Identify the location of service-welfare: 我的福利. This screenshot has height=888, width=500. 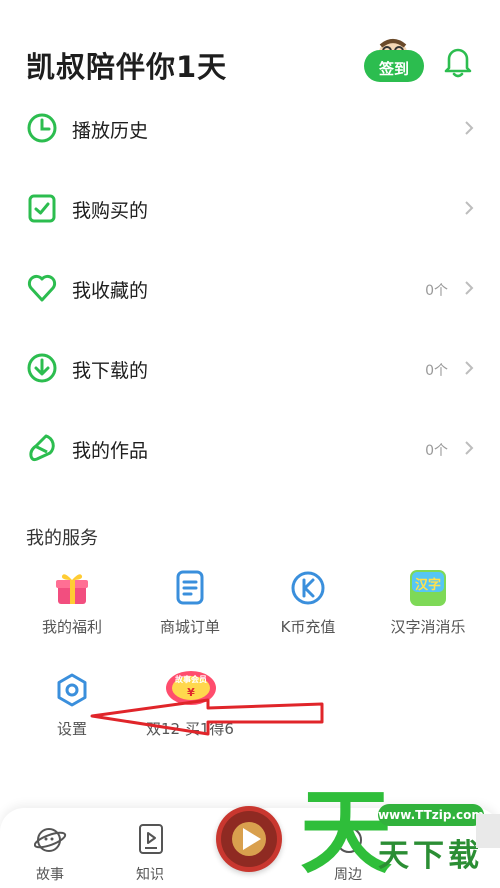
(72, 615).